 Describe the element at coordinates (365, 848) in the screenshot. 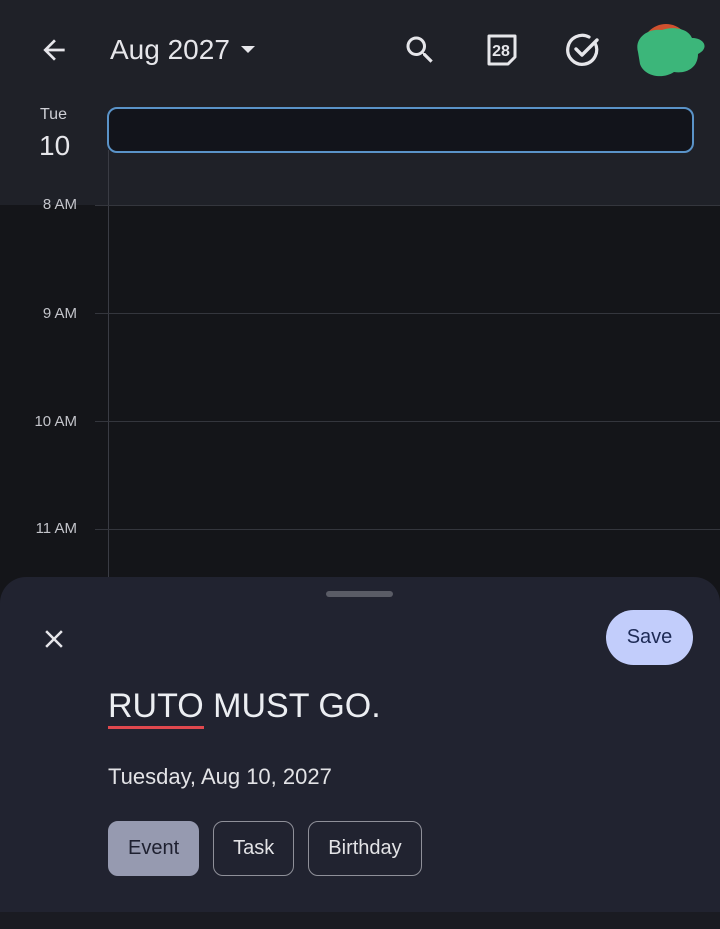

I see `chip-birthday: Birthday` at that location.